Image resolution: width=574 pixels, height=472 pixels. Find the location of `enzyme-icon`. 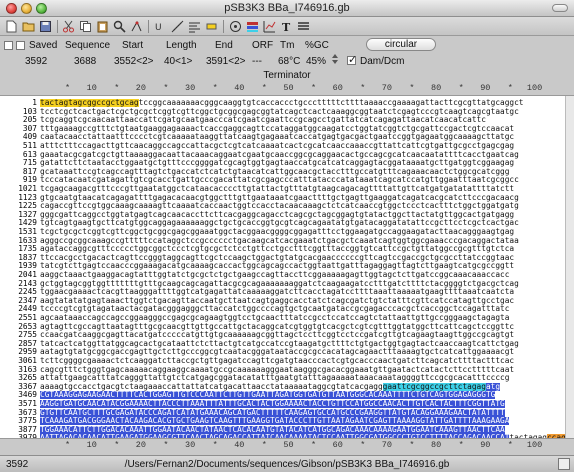

enzyme-icon is located at coordinates (136, 26).